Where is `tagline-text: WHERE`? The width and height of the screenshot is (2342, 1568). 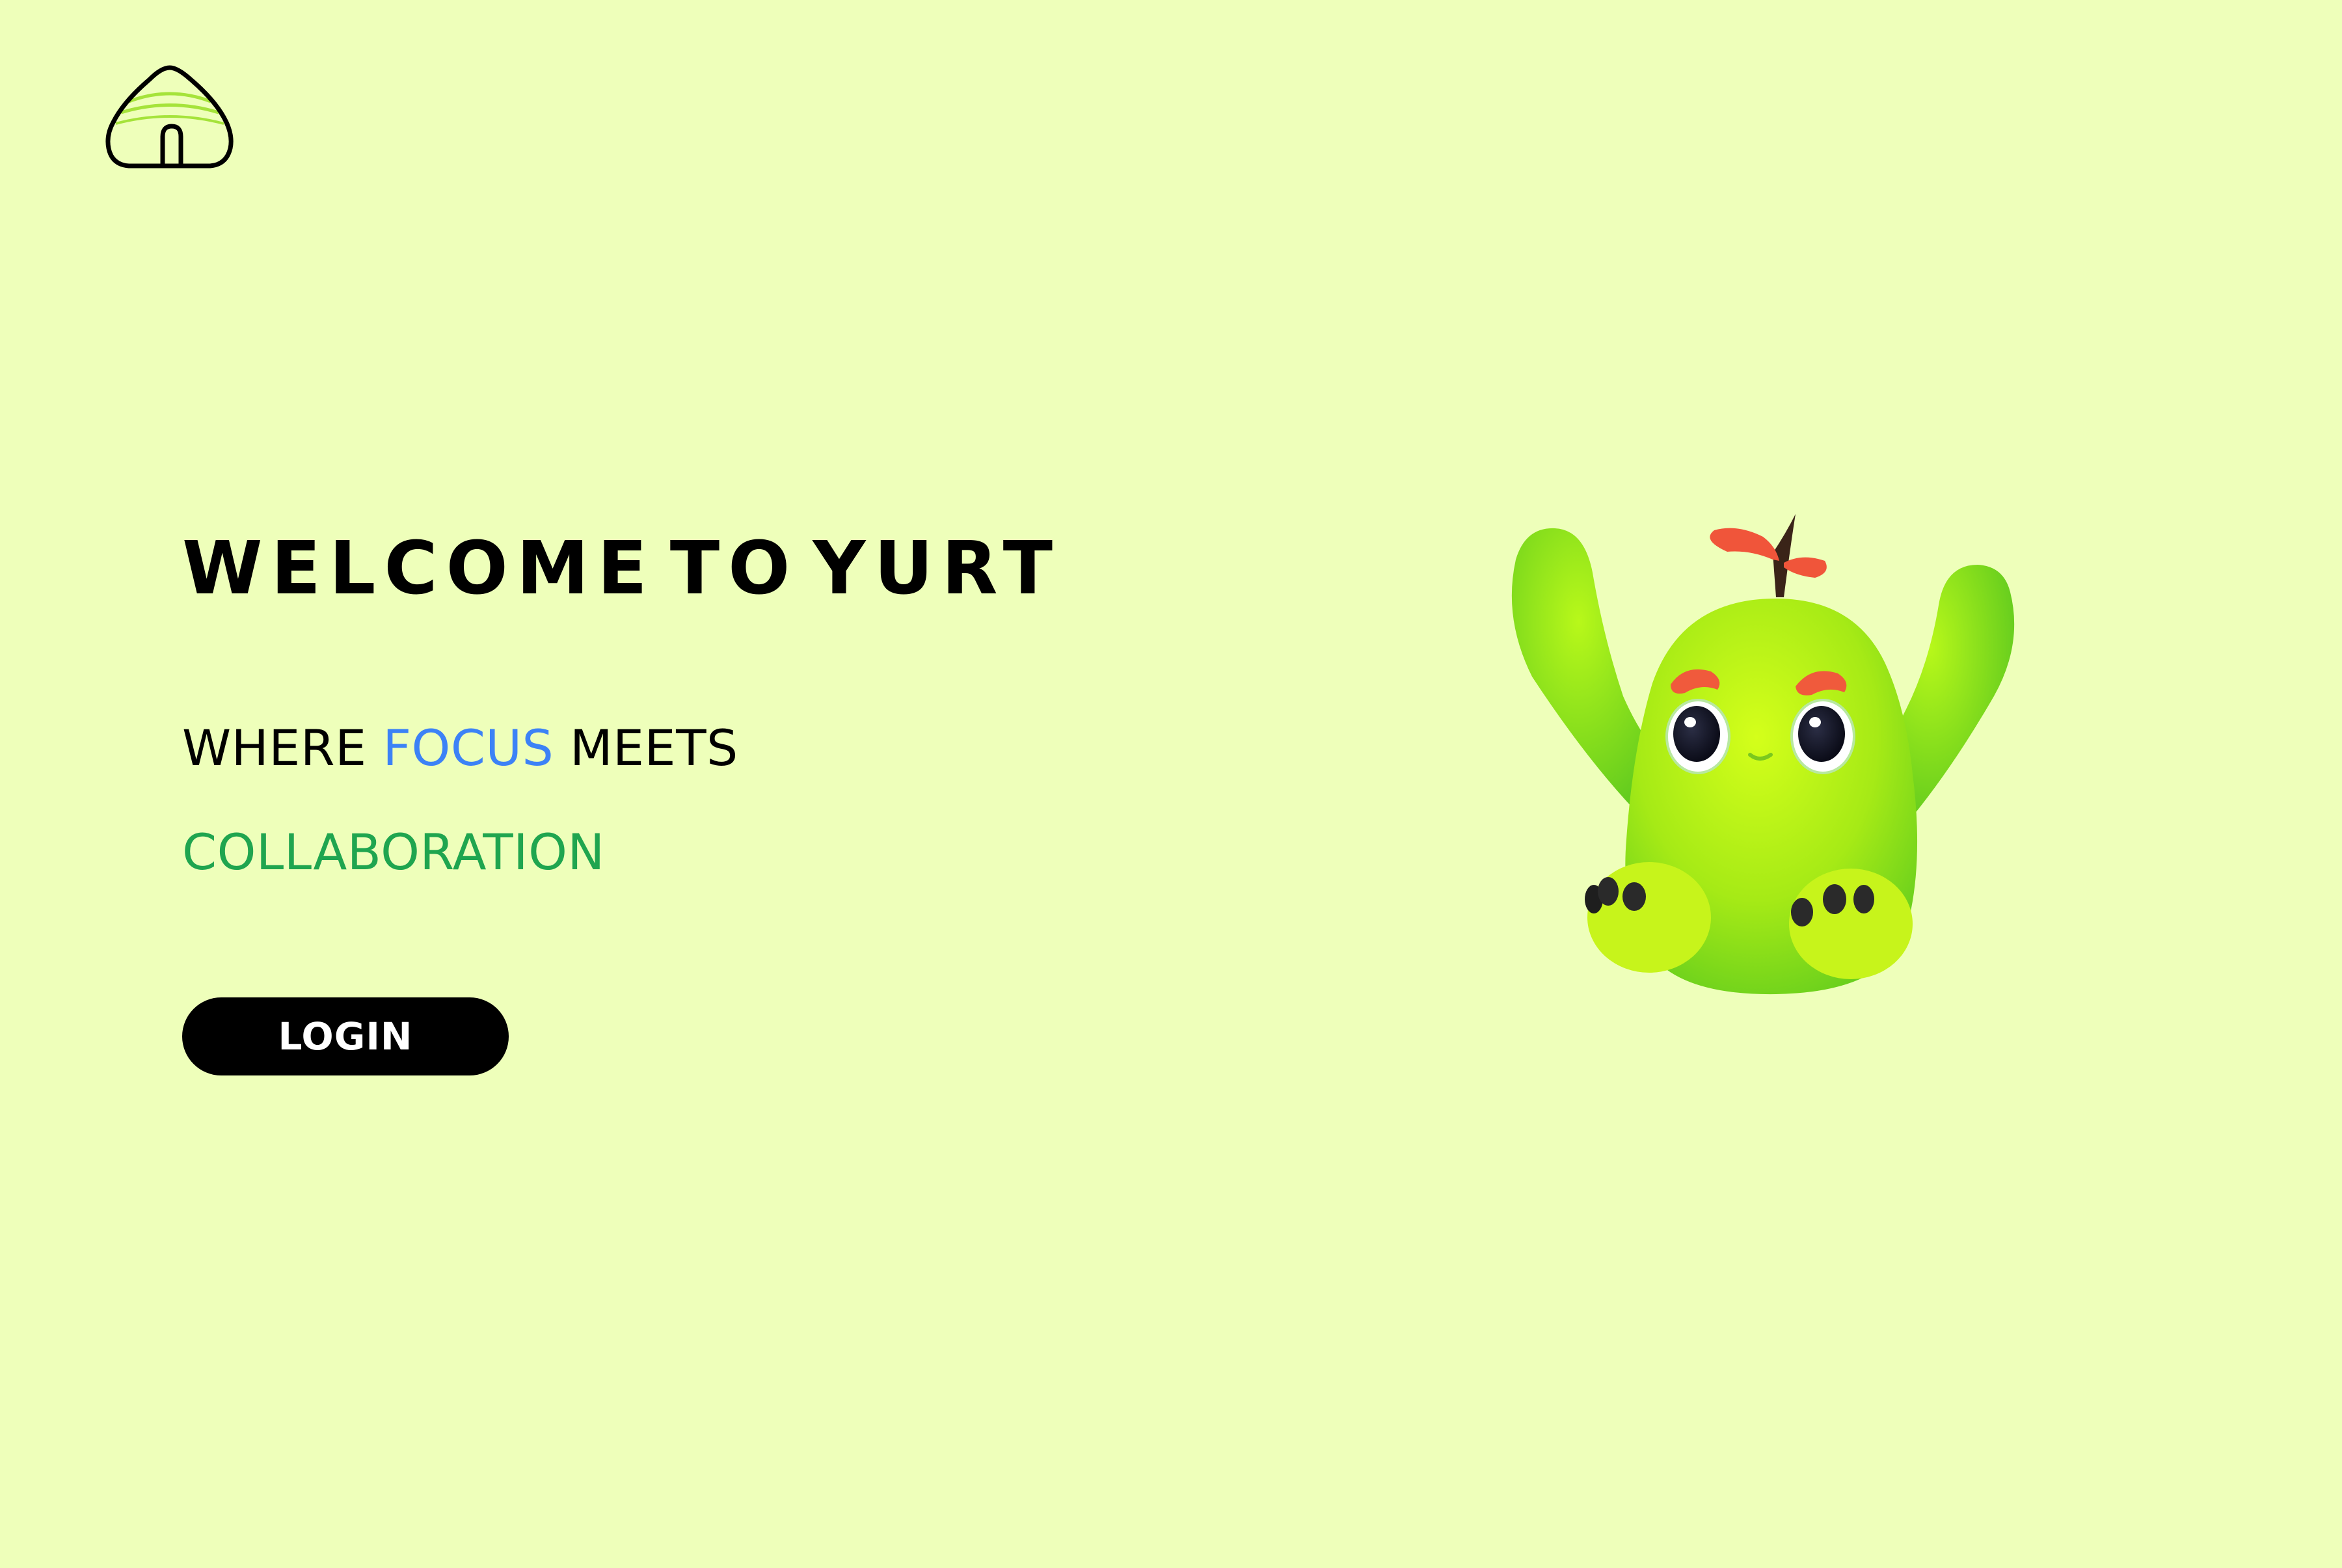
tagline-text: WHERE is located at coordinates (282, 748).